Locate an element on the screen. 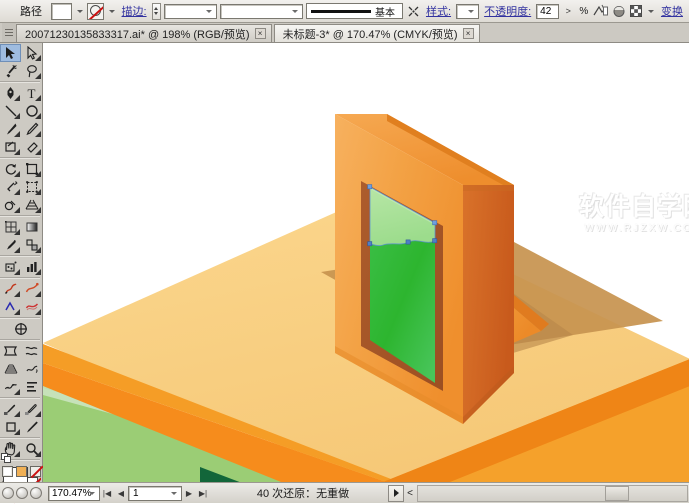 The image size is (689, 504). opacity-slider-icon: > is located at coordinates (568, 11).